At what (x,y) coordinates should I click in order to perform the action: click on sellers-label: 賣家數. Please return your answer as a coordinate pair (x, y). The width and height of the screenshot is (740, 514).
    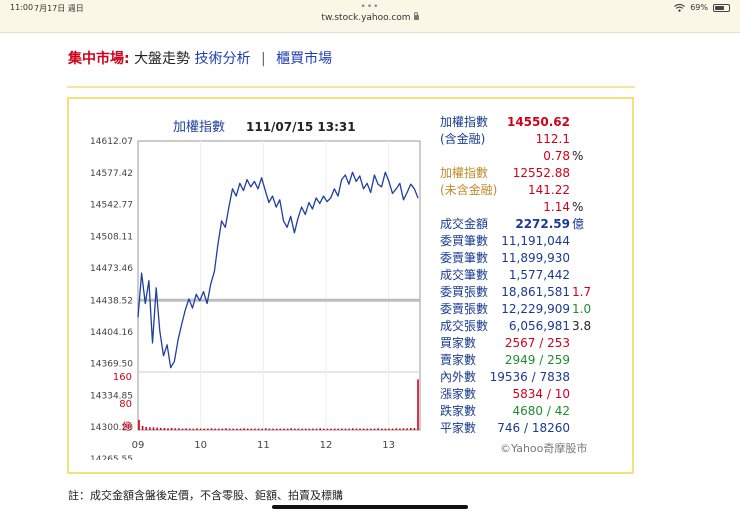
    Looking at the image, I should click on (458, 360).